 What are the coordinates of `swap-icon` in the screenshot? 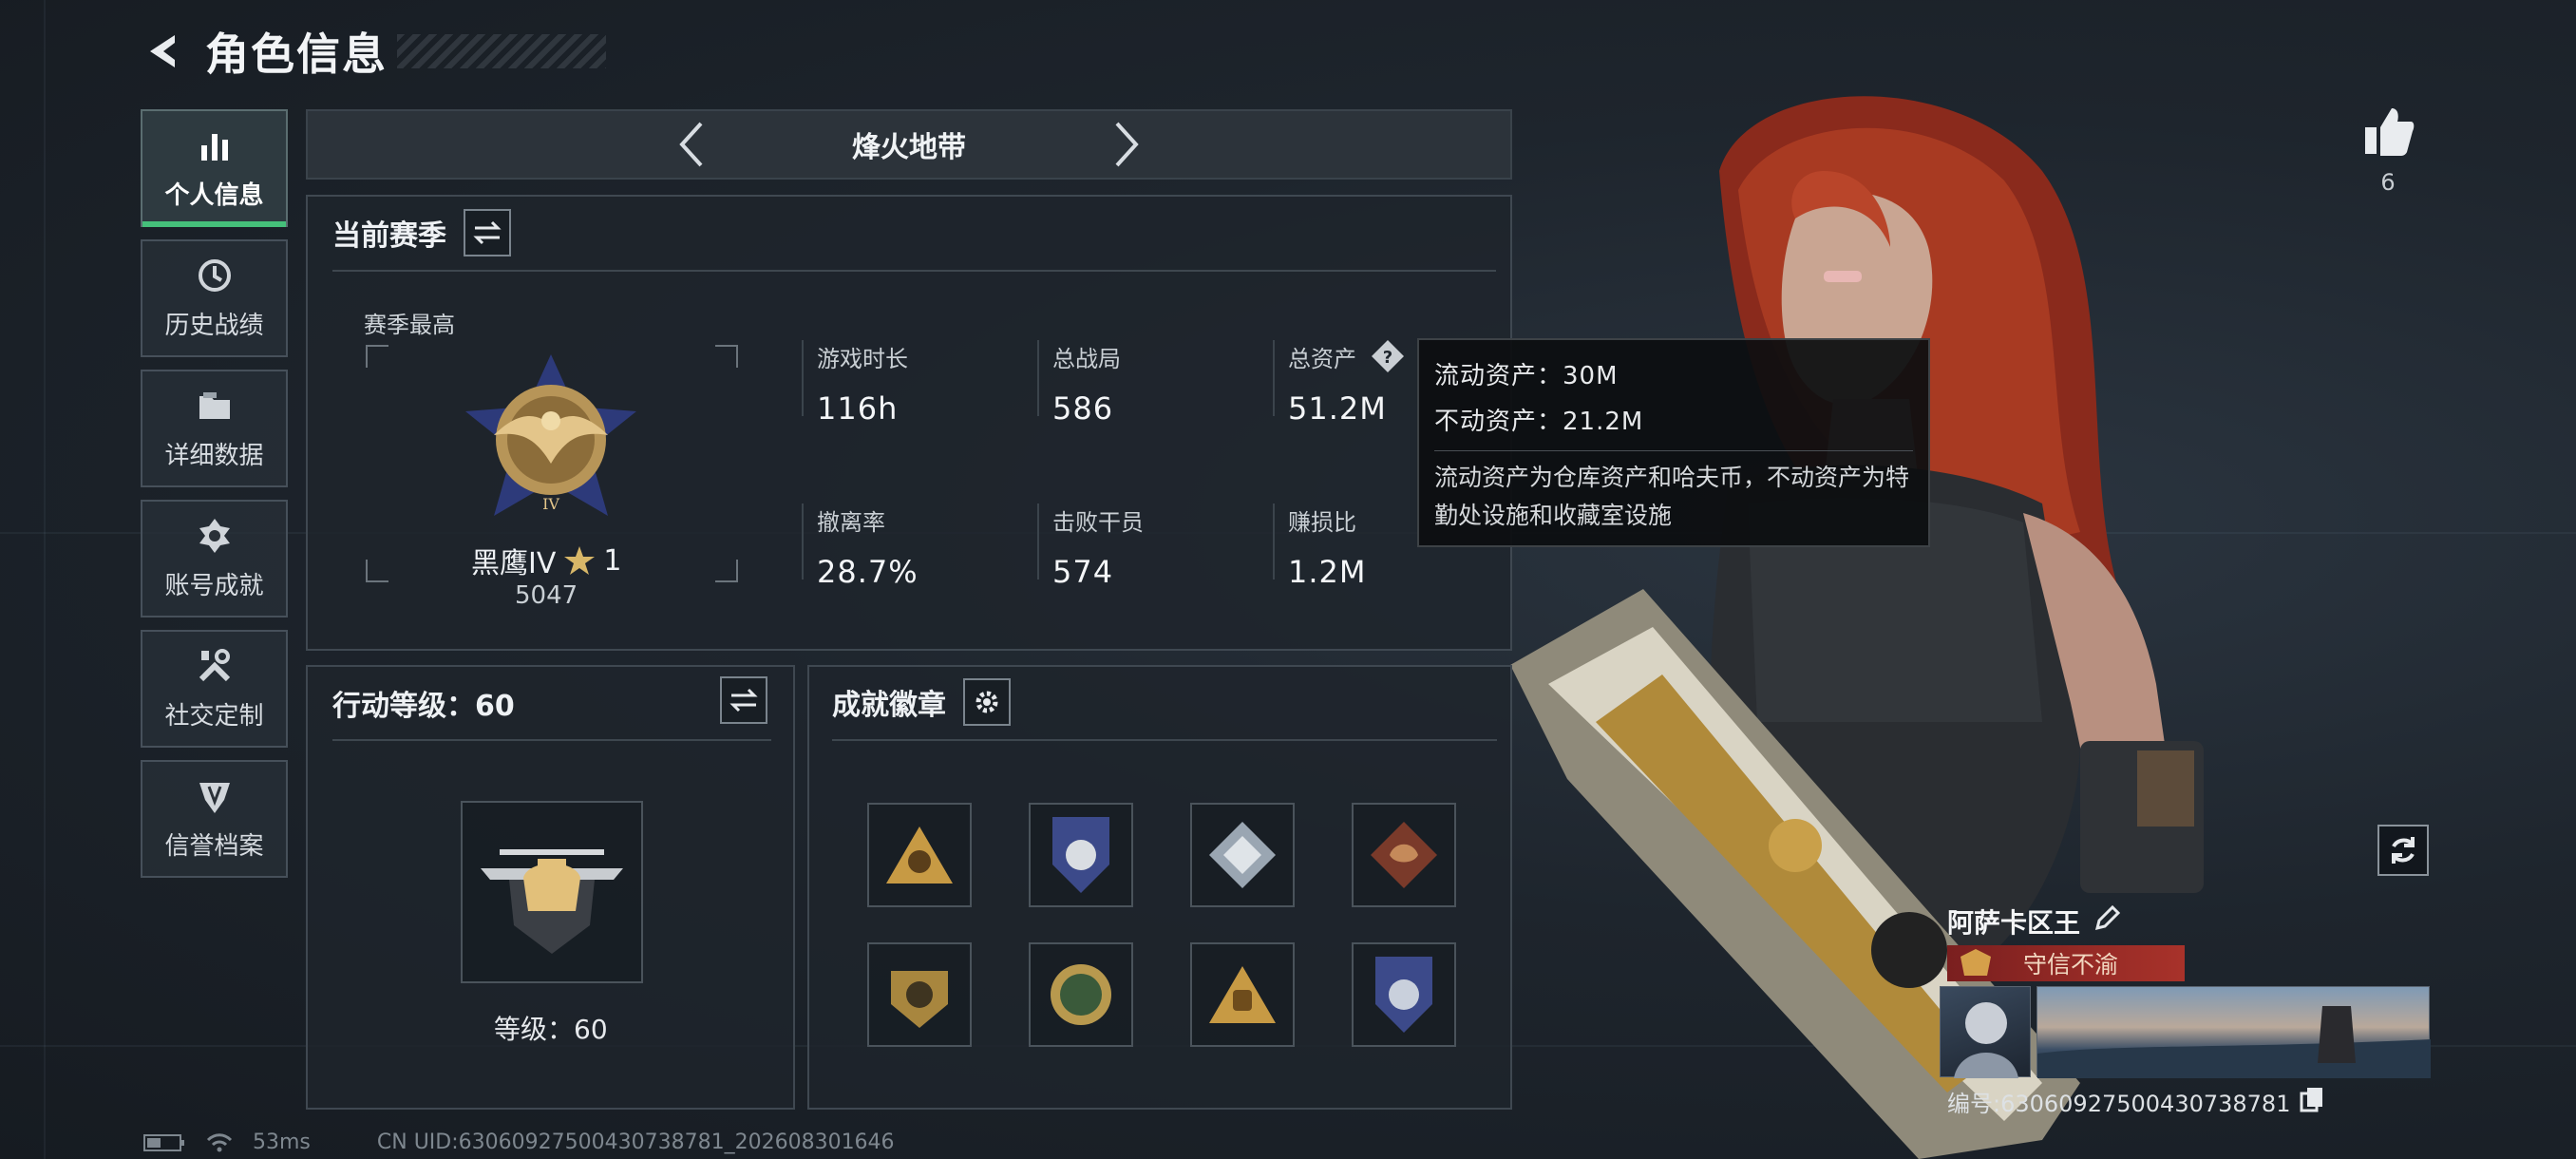 It's located at (743, 700).